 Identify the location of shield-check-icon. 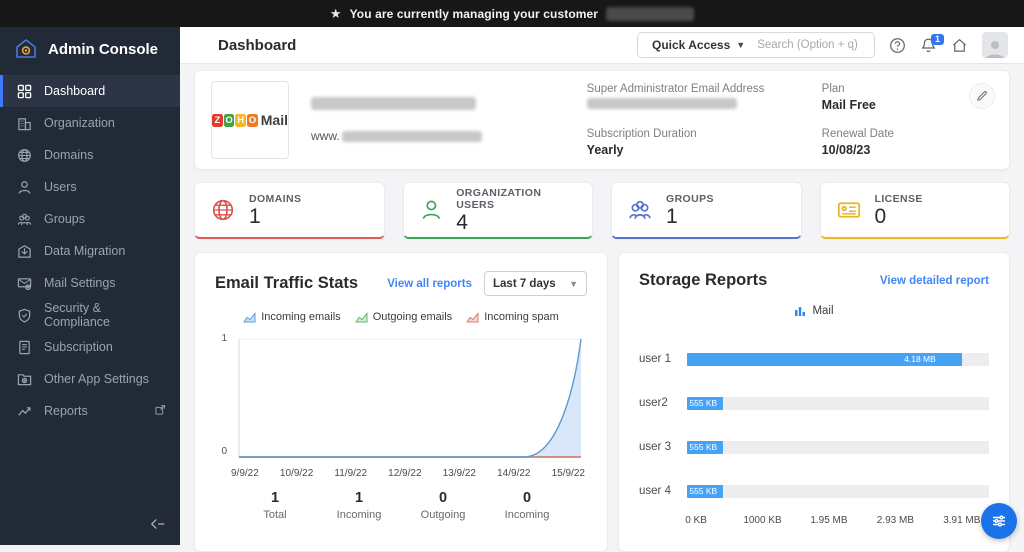
(24, 315).